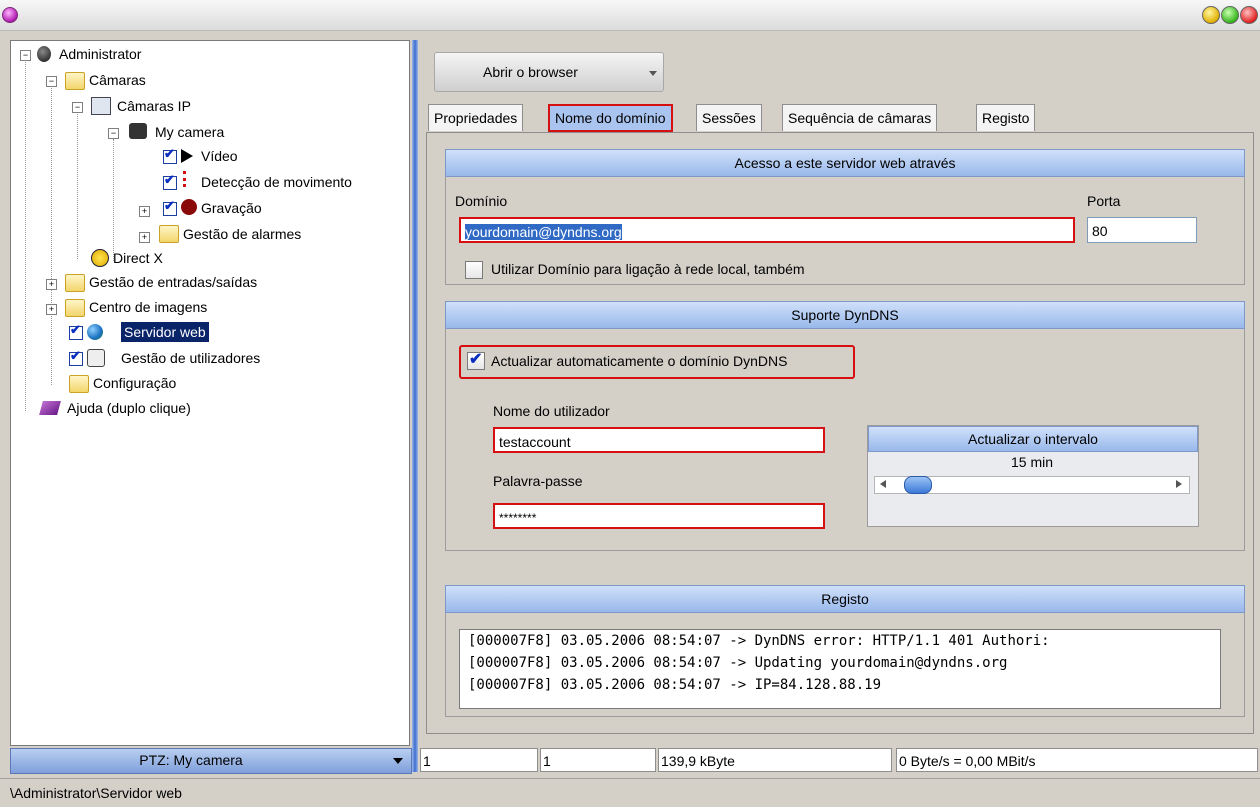  Describe the element at coordinates (1230, 15) in the screenshot. I see `maximize-button` at that location.